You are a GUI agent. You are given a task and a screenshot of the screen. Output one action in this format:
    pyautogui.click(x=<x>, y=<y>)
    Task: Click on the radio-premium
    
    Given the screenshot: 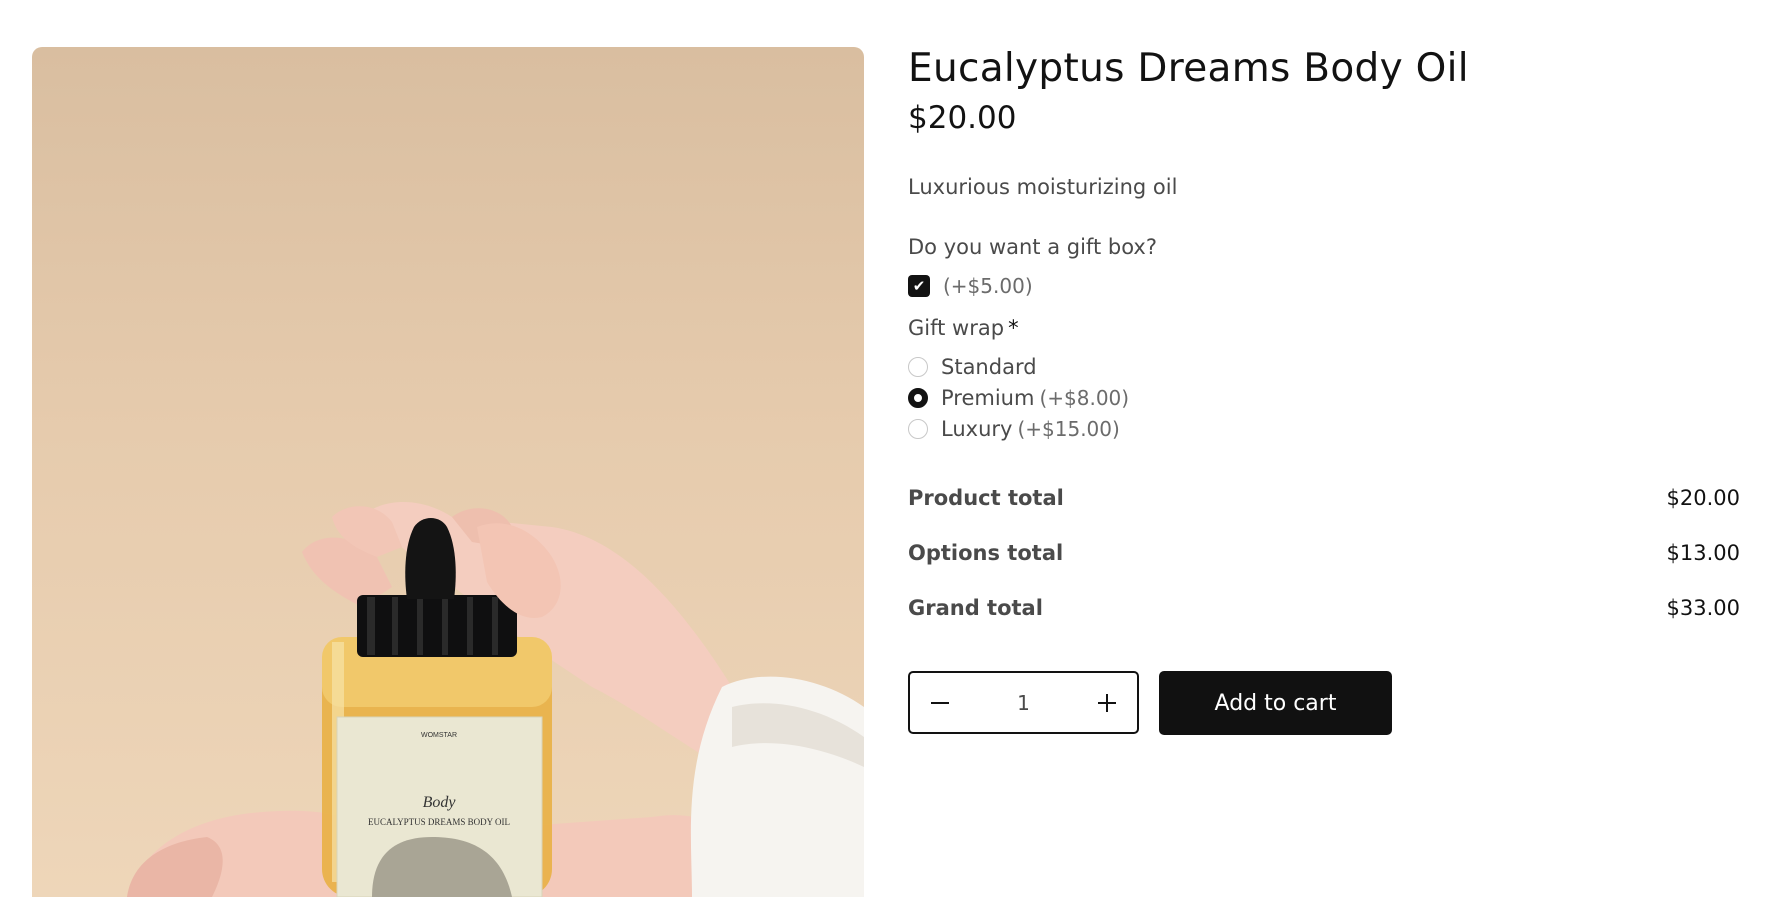 What is the action you would take?
    pyautogui.click(x=918, y=398)
    